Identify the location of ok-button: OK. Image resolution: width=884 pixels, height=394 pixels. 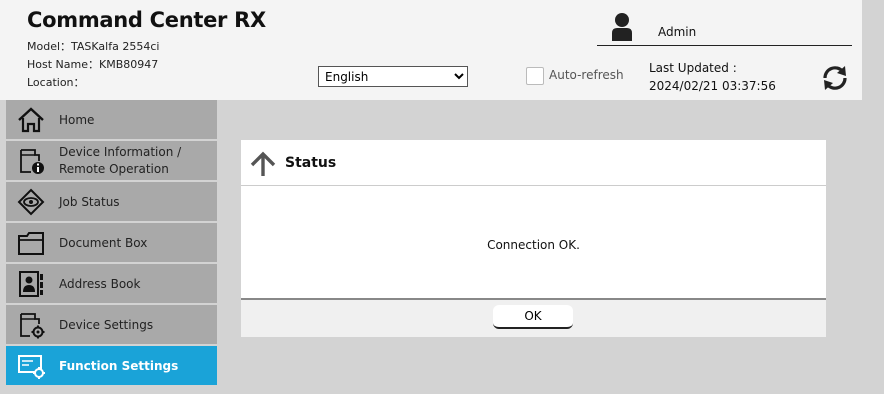
(533, 317).